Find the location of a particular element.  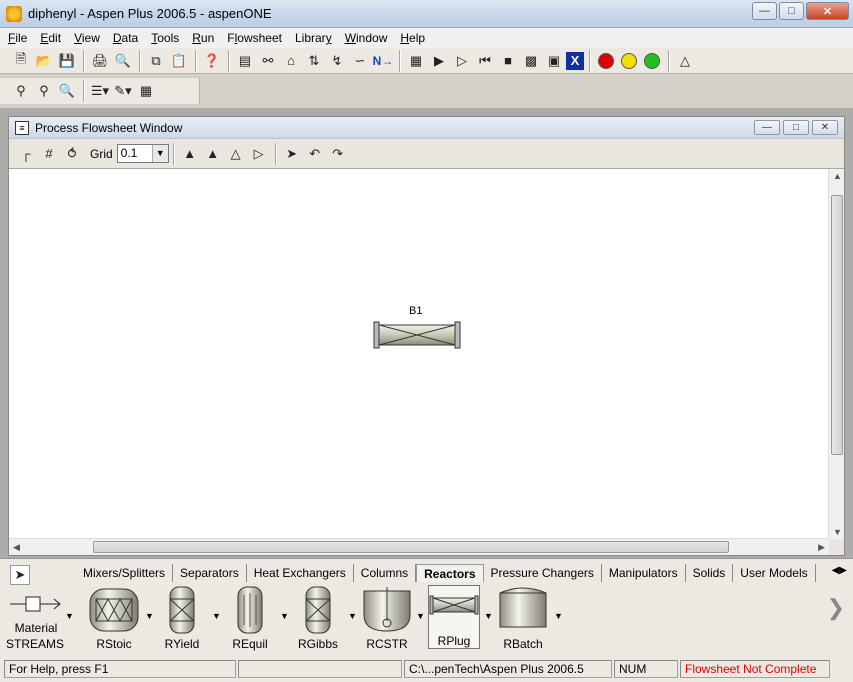

grid-icon: # is located at coordinates (49, 154).